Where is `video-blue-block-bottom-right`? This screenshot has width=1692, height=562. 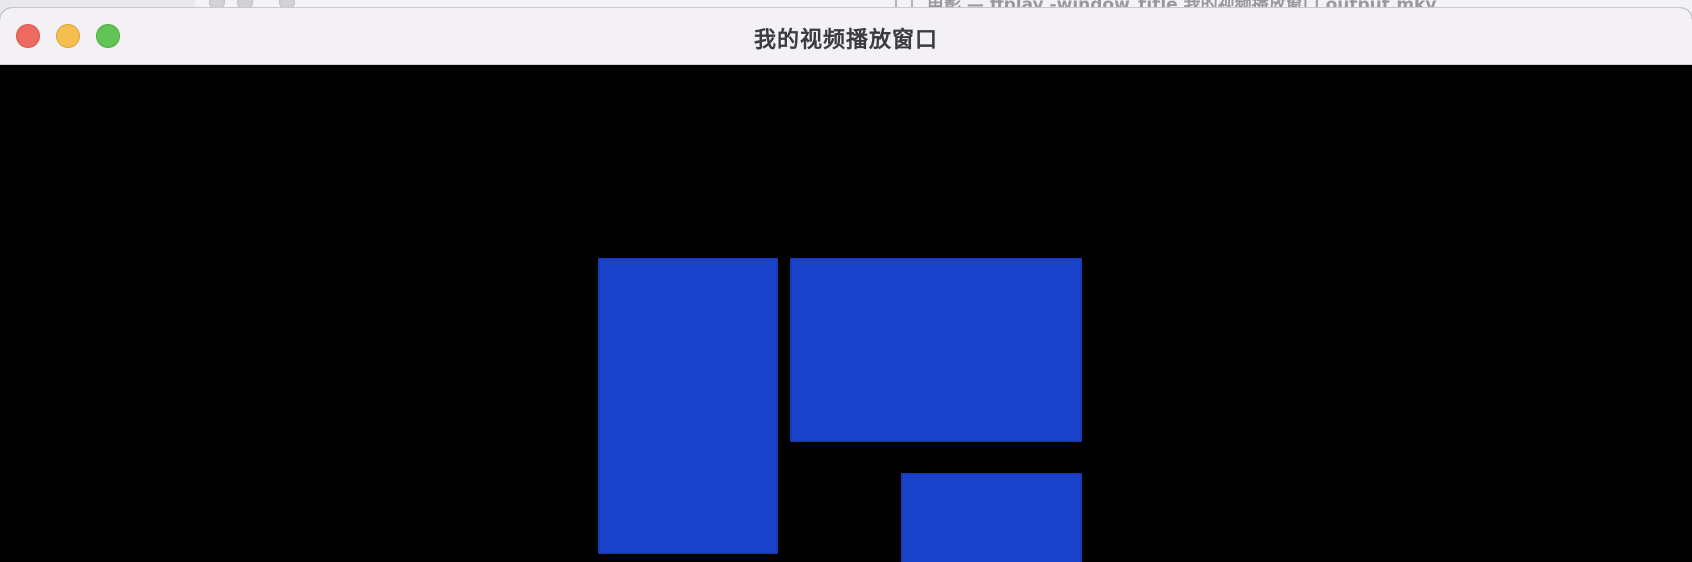 video-blue-block-bottom-right is located at coordinates (991, 517).